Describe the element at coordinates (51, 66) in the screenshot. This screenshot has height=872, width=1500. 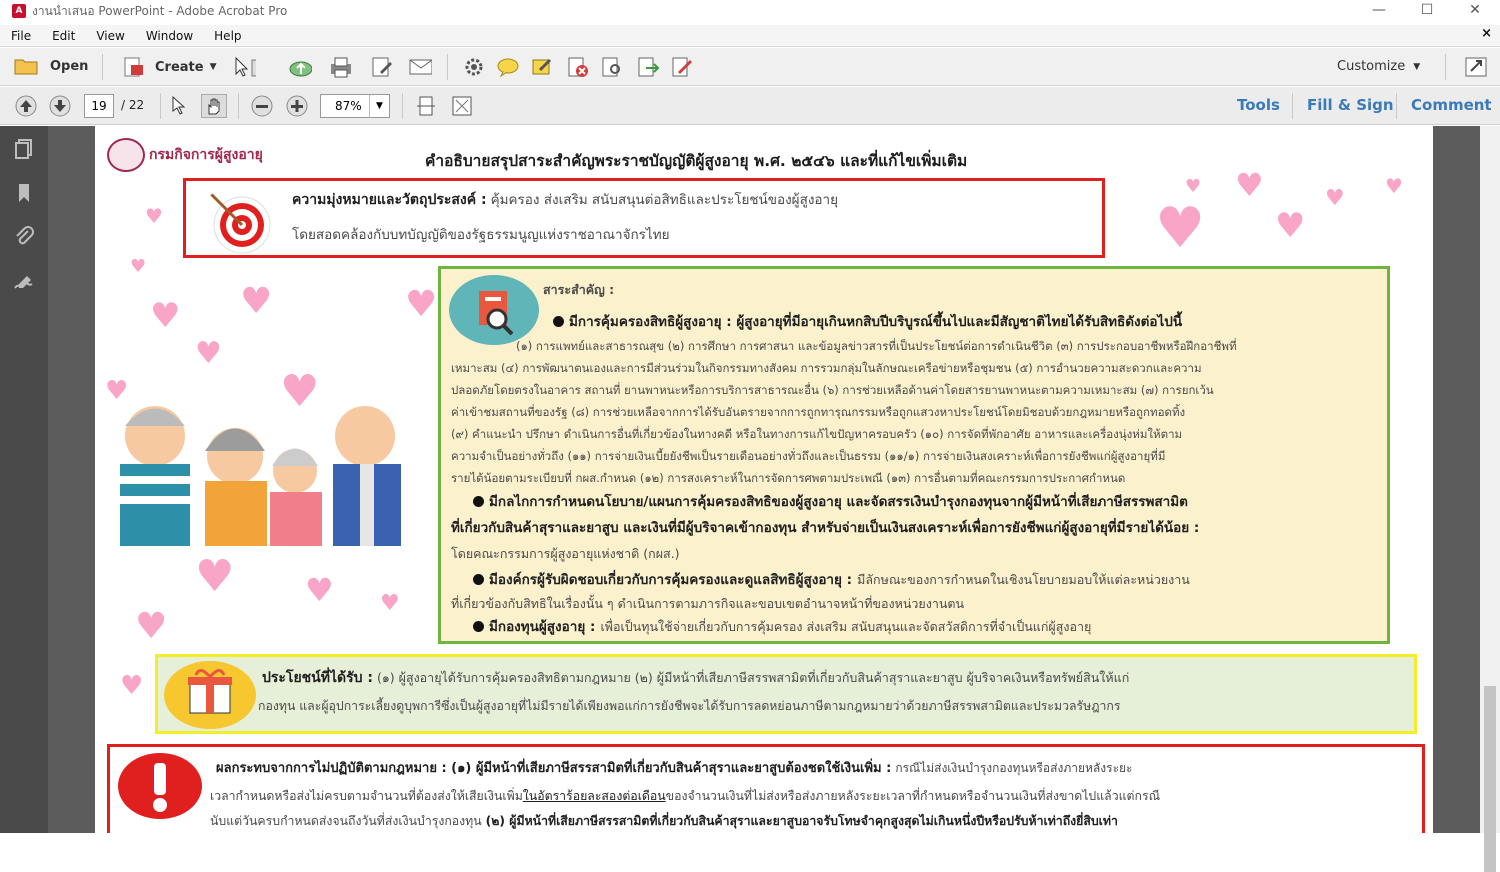
I see `open-button: Open` at that location.